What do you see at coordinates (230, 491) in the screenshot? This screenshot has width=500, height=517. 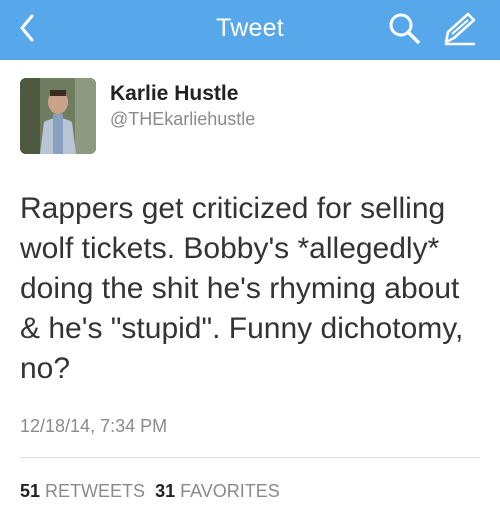 I see `favorites-label: FAVORITES` at bounding box center [230, 491].